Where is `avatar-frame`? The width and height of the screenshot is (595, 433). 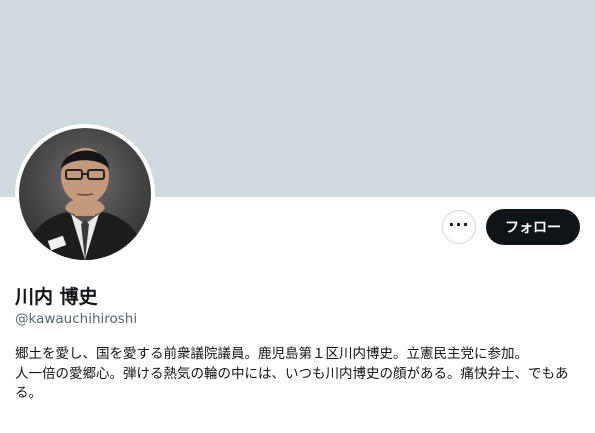 avatar-frame is located at coordinates (85, 194).